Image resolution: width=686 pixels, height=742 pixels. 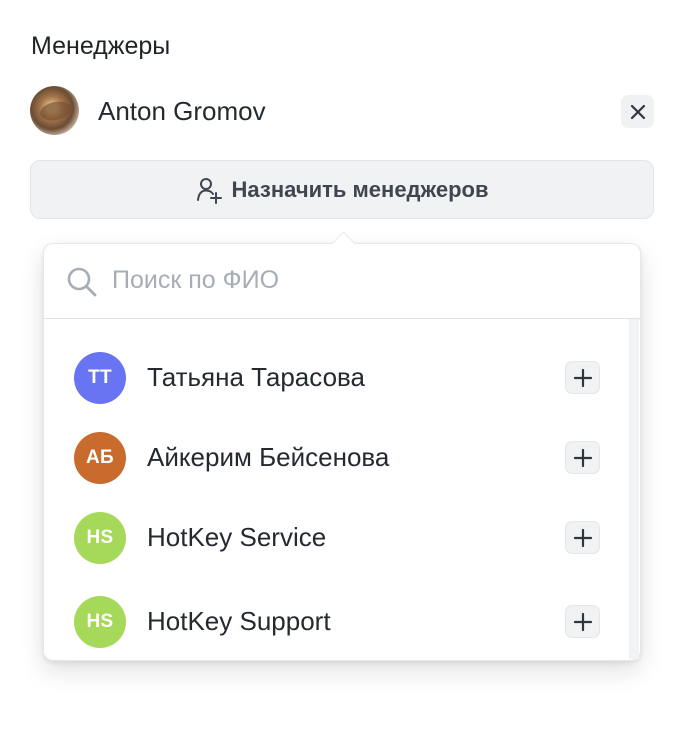 I want to click on add-user-icon, so click(x=209, y=190).